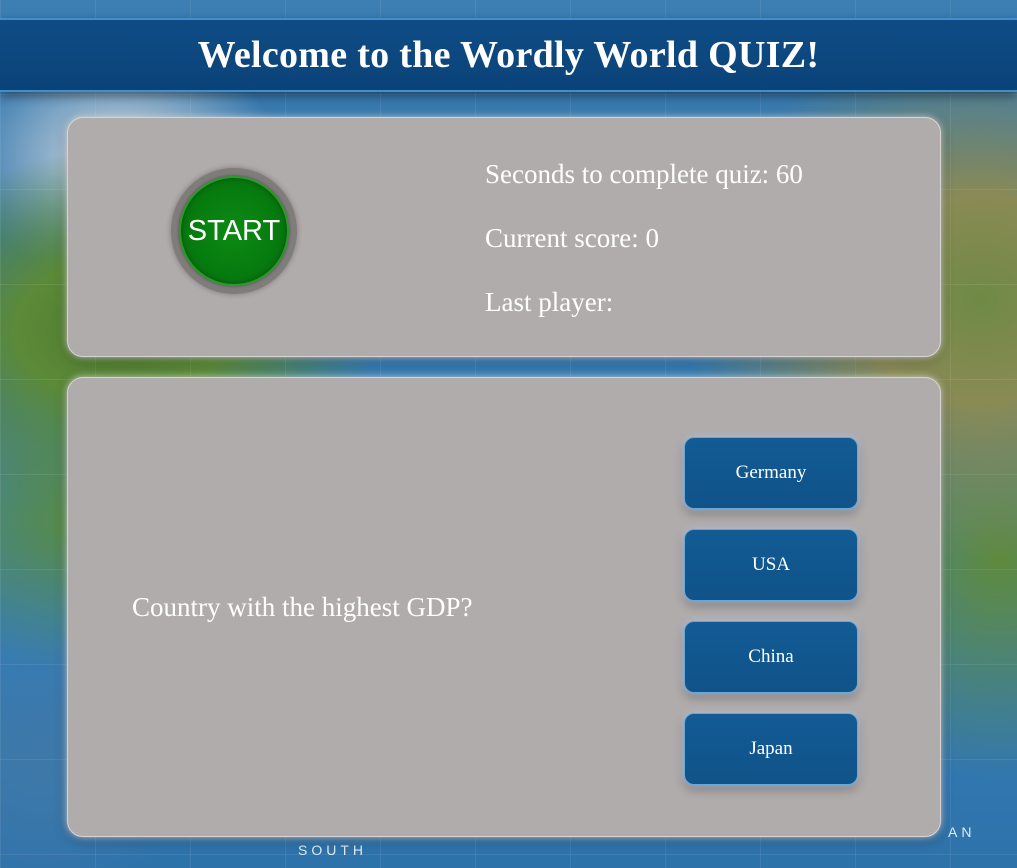  Describe the element at coordinates (771, 473) in the screenshot. I see `answer-button-germany: Germany` at that location.